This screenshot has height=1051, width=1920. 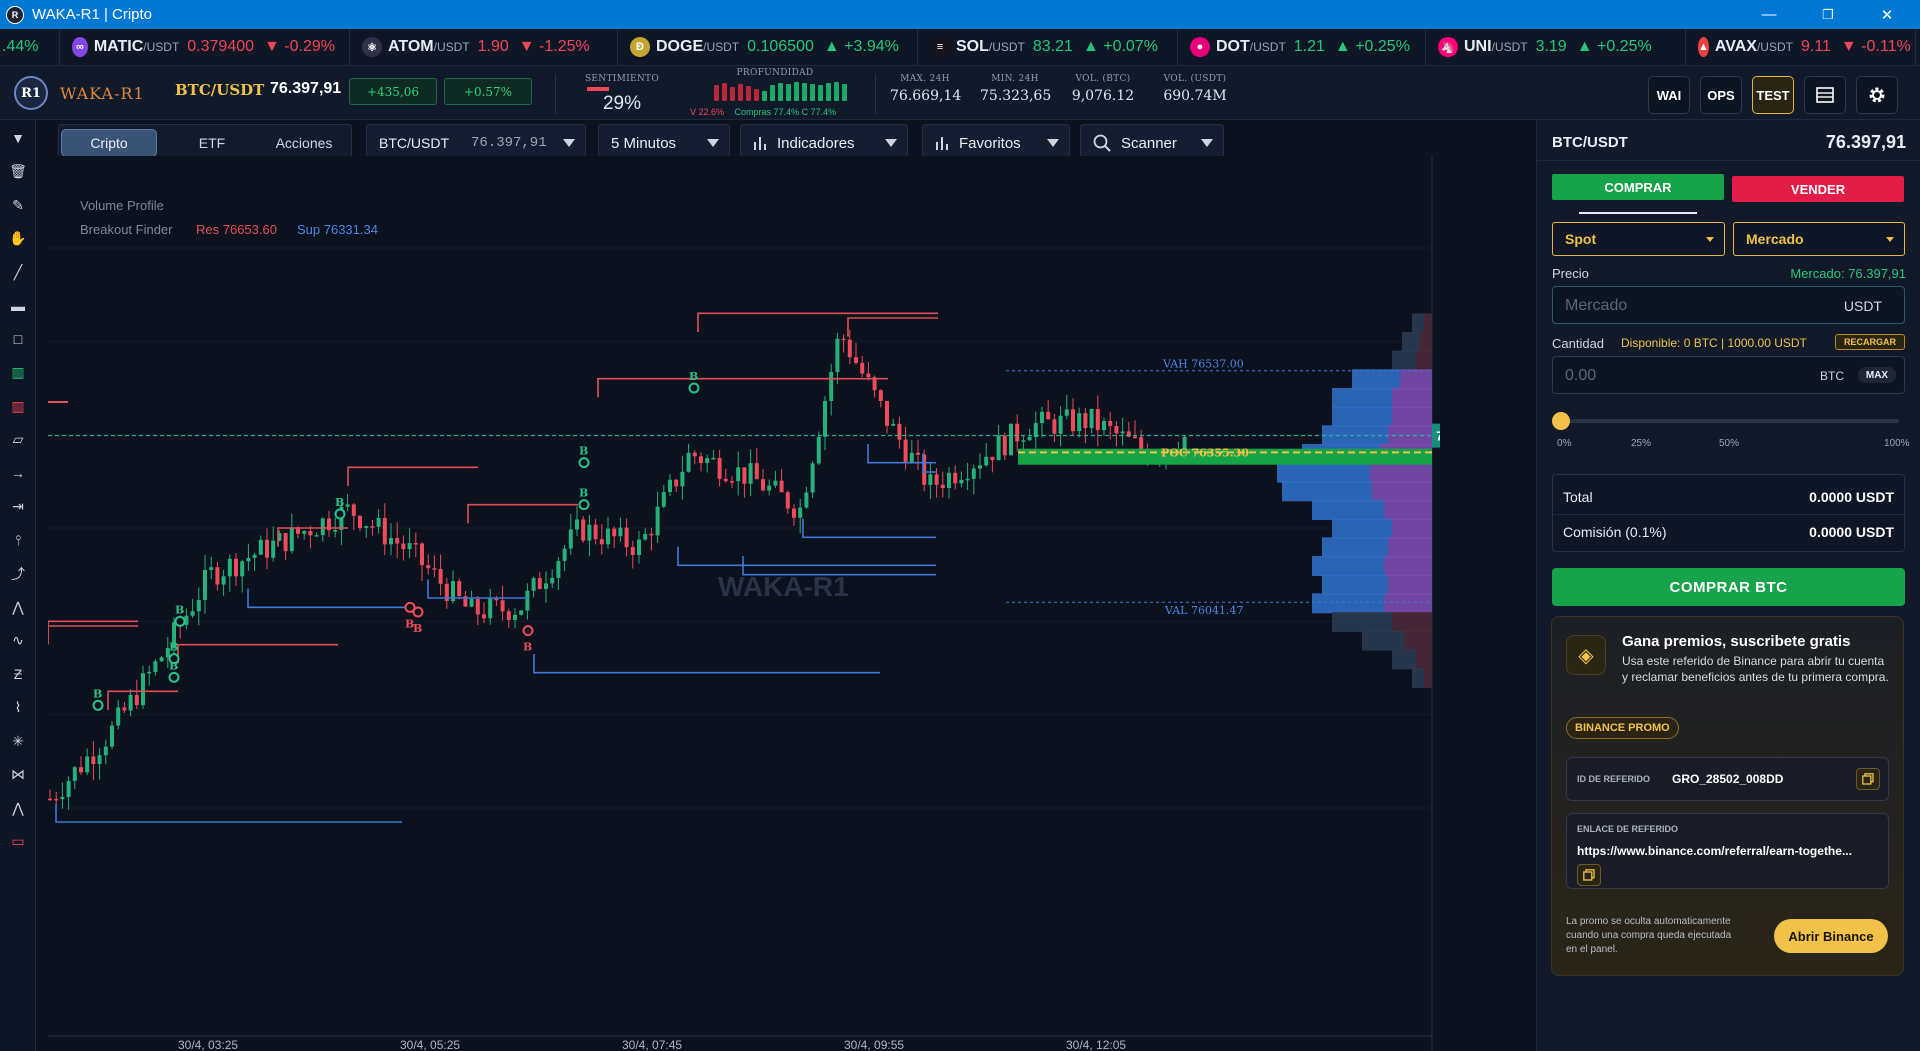 I want to click on ticker-item: 🦄 UNI/USDT 3.19 ▲ +0.25%, so click(x=1556, y=47).